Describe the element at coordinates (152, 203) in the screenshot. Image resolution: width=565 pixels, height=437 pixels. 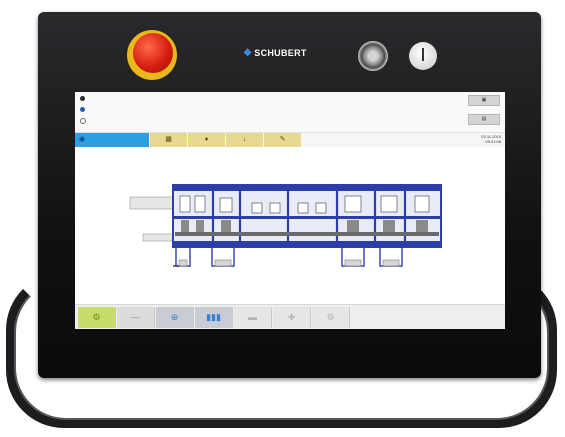
I see `infeed-conveyor-upper` at that location.